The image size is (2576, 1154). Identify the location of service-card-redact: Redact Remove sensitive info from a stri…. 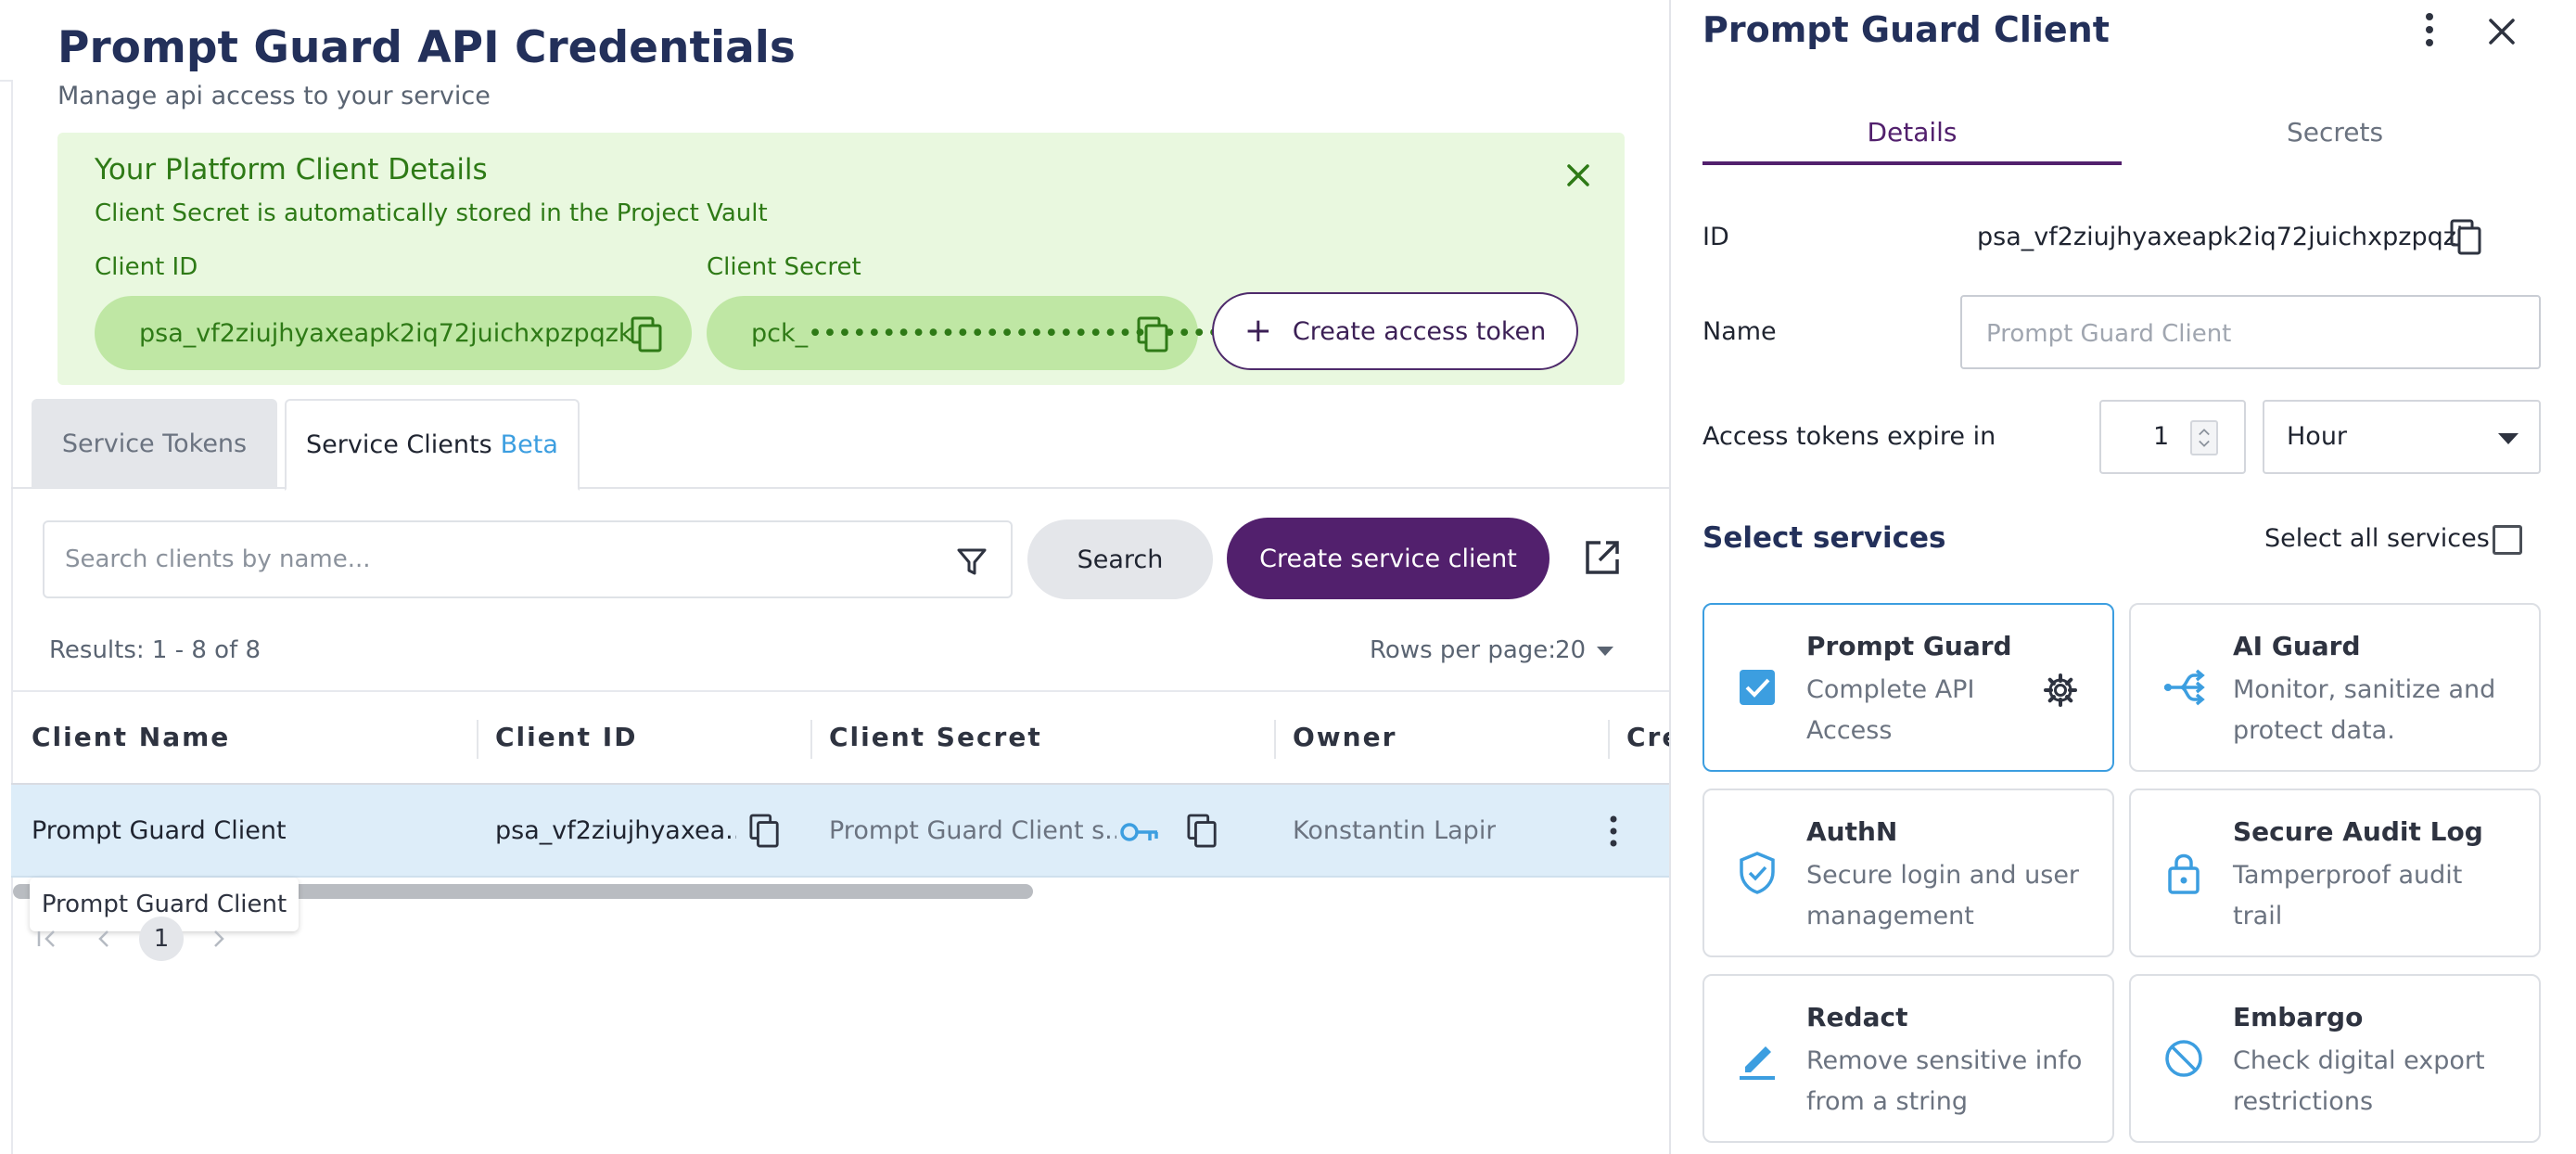
(1908, 1058).